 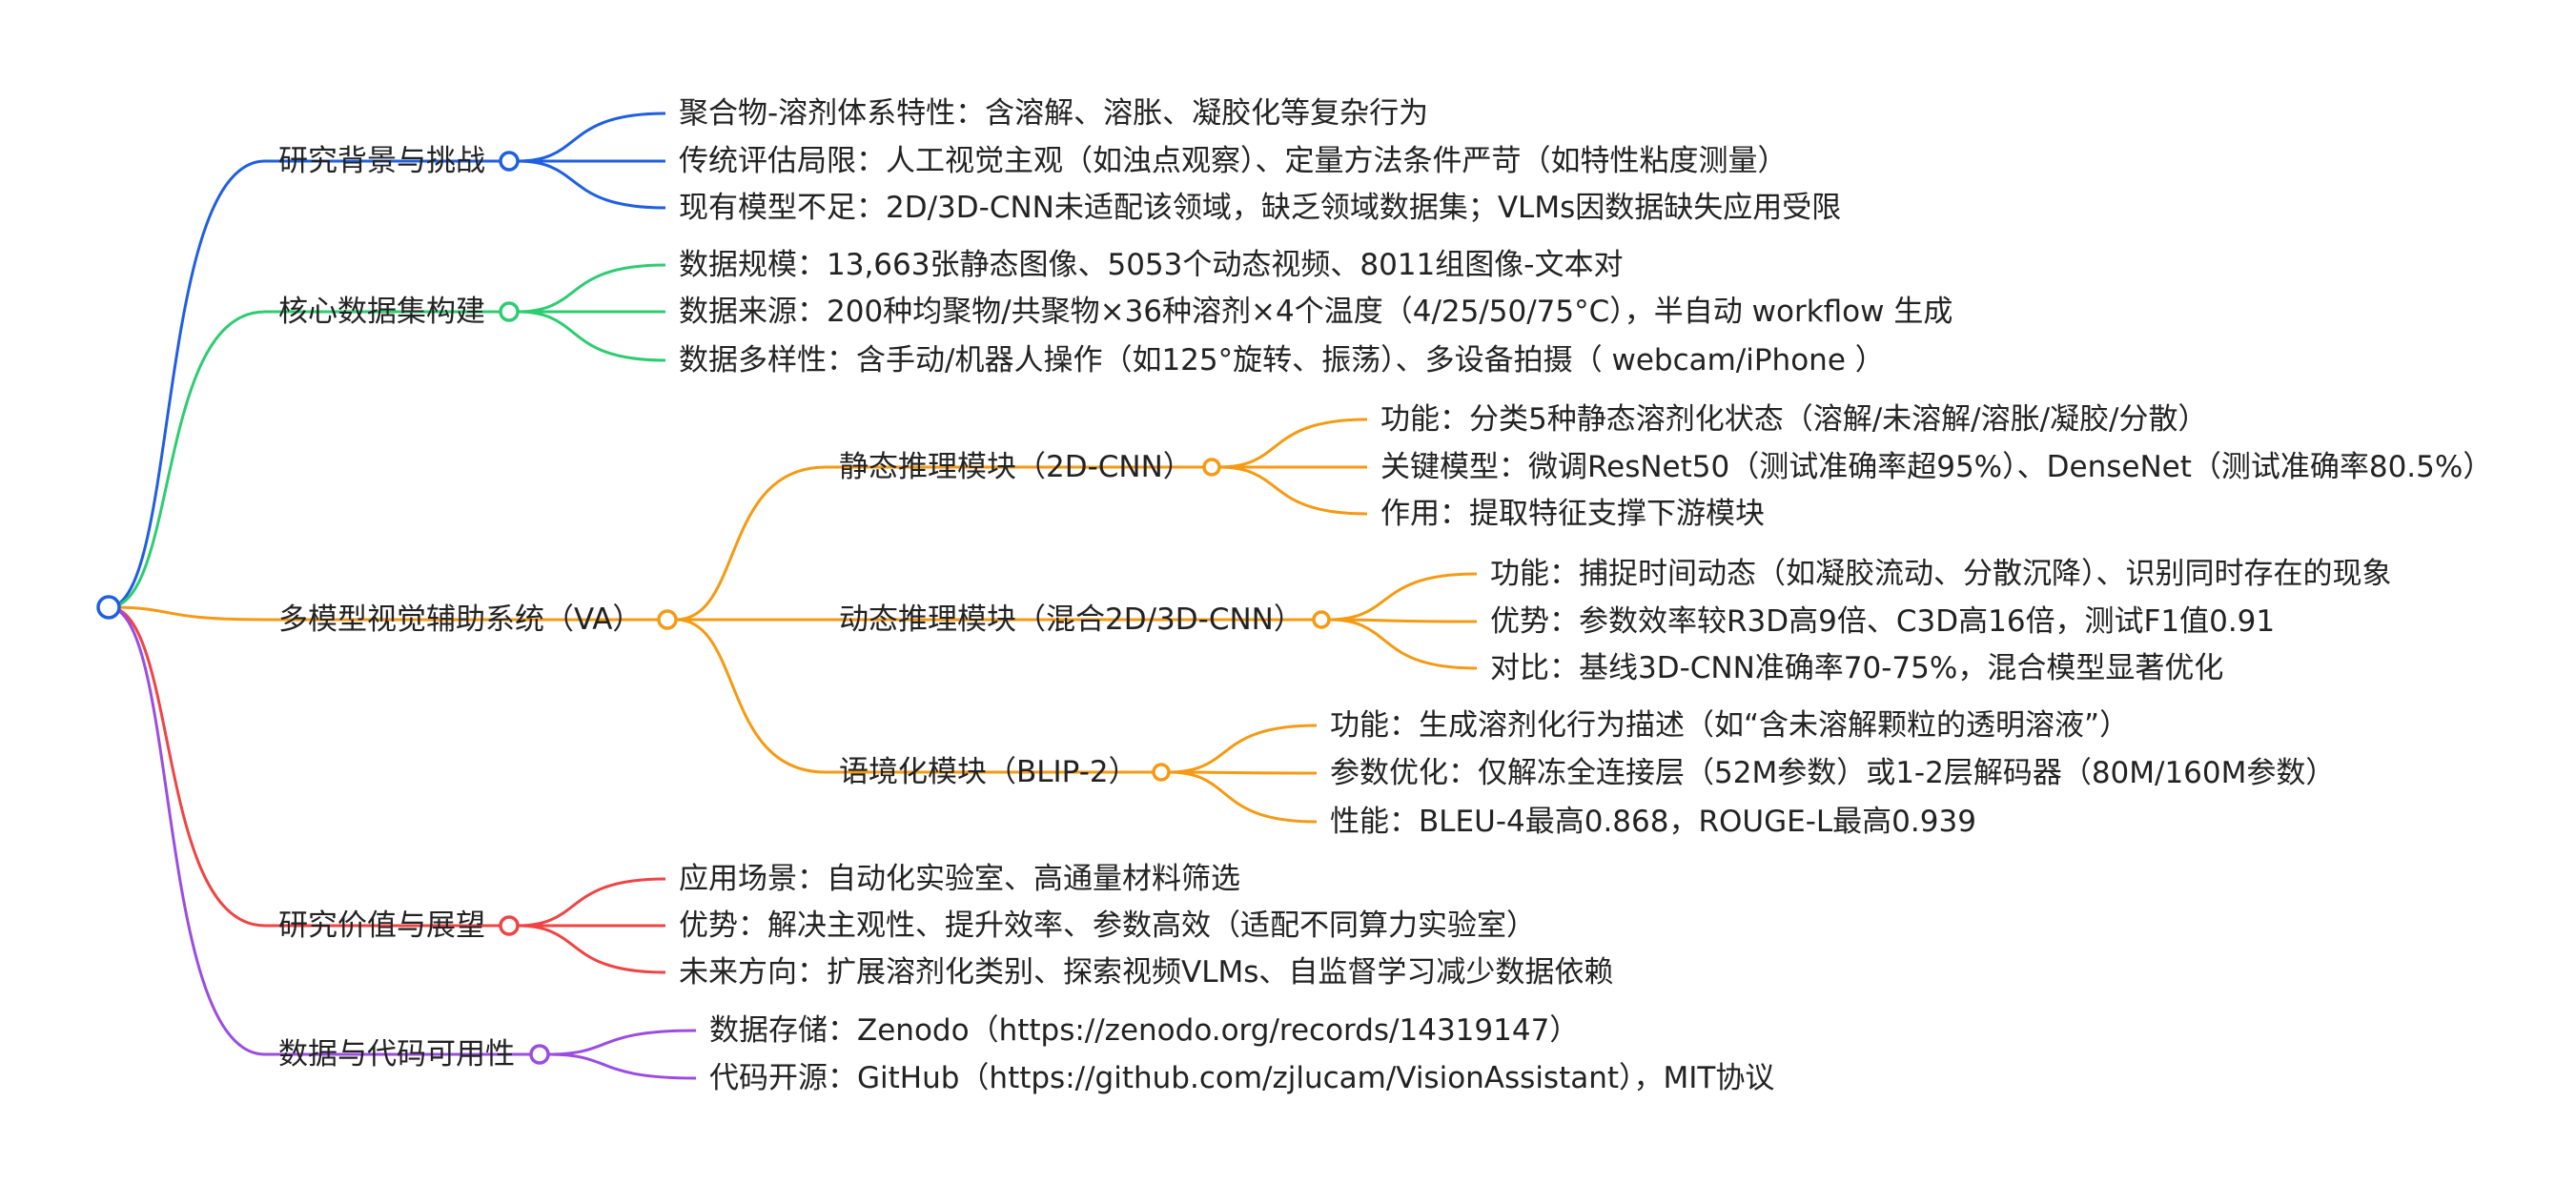 I want to click on leaf-label-2-1-2: 对比：基线3D-CNN准确率70-75%，混合模型显著优化, so click(x=1856, y=668).